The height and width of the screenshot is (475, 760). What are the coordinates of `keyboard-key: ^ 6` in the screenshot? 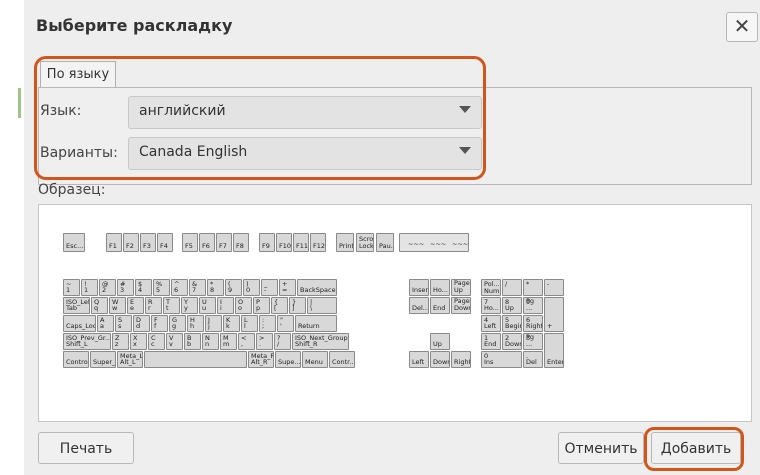 It's located at (179, 287).